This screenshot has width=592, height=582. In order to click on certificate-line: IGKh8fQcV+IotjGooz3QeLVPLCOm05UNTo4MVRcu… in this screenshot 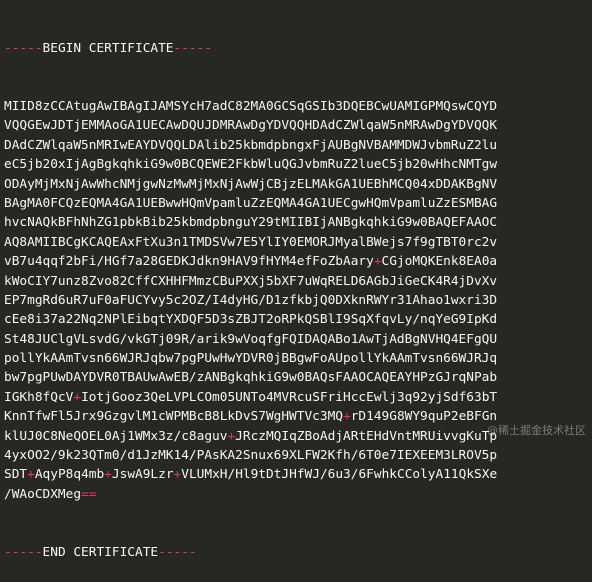, I will do `click(251, 397)`.